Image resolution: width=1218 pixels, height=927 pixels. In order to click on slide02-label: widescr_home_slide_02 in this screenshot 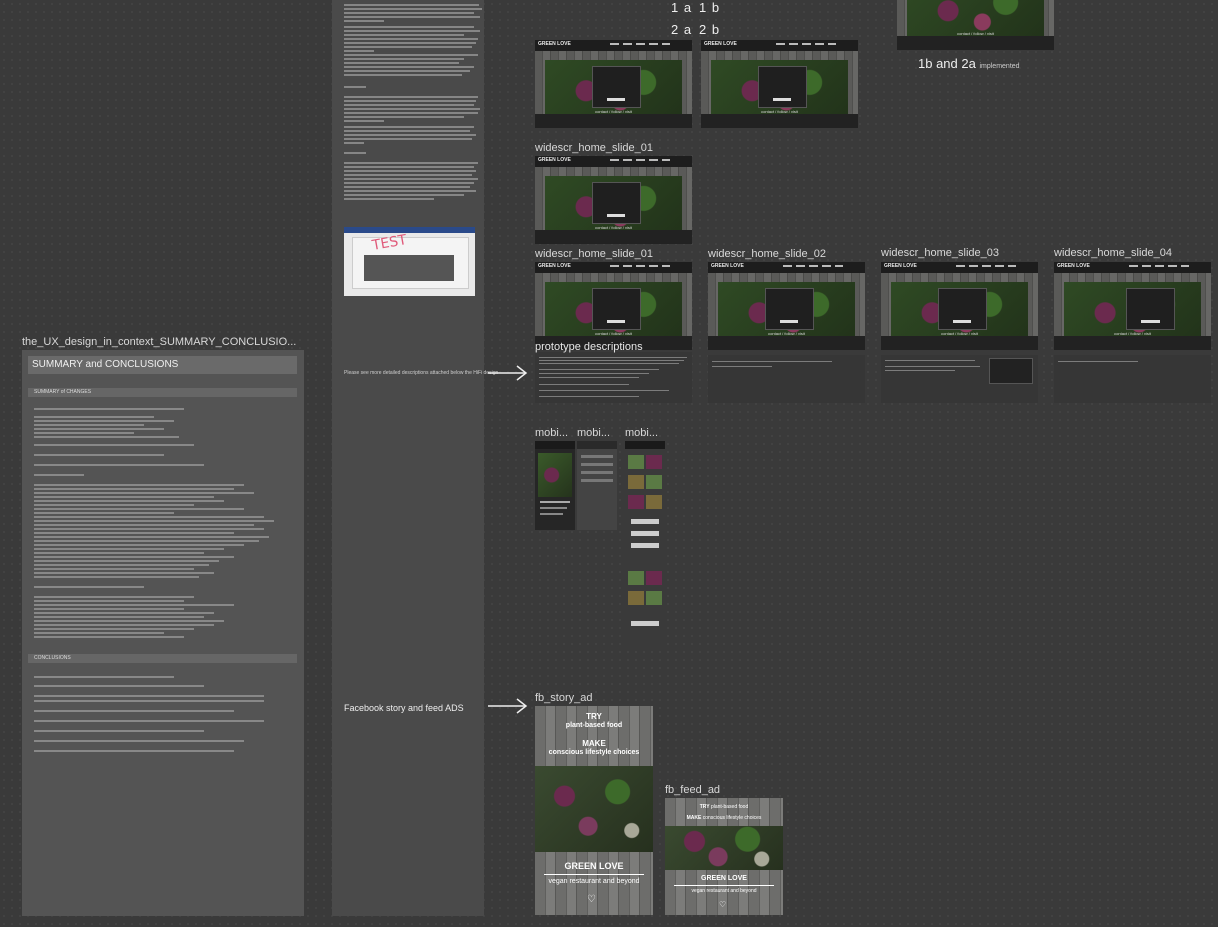, I will do `click(767, 254)`.